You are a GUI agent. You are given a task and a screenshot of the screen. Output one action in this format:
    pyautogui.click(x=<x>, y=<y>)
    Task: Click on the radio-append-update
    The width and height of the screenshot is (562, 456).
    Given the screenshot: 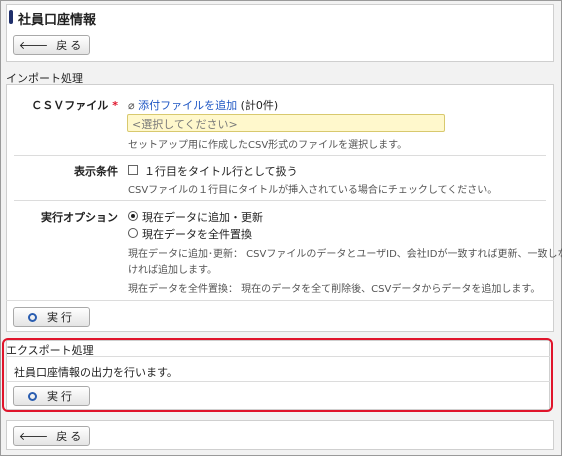 What is the action you would take?
    pyautogui.click(x=133, y=216)
    